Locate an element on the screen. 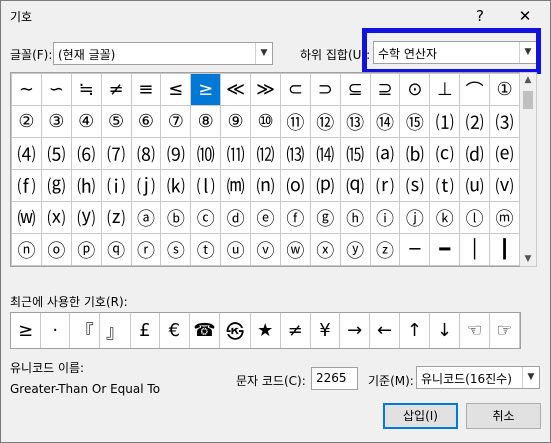  scroll-thumb is located at coordinates (528, 100).